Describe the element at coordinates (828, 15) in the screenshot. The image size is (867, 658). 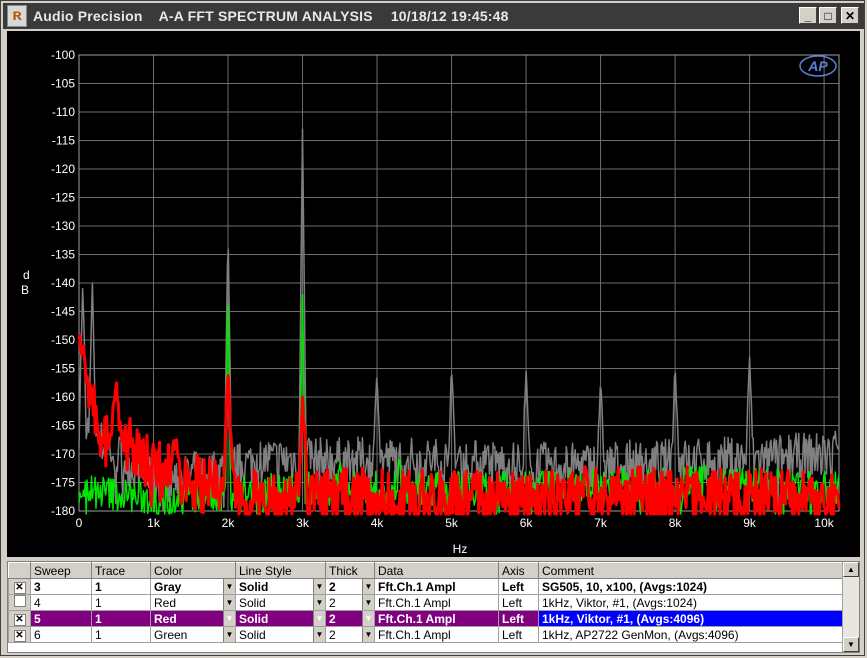
I see `maximize-button: □` at that location.